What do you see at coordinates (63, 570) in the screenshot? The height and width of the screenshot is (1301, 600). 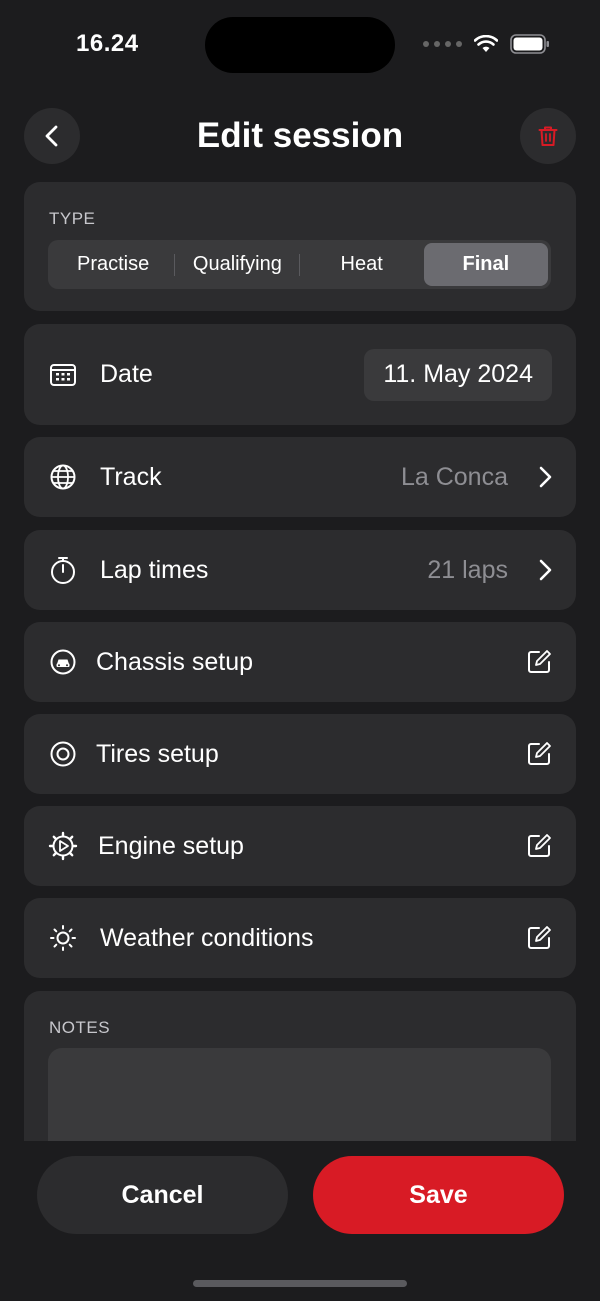 I see `stopwatch-icon` at bounding box center [63, 570].